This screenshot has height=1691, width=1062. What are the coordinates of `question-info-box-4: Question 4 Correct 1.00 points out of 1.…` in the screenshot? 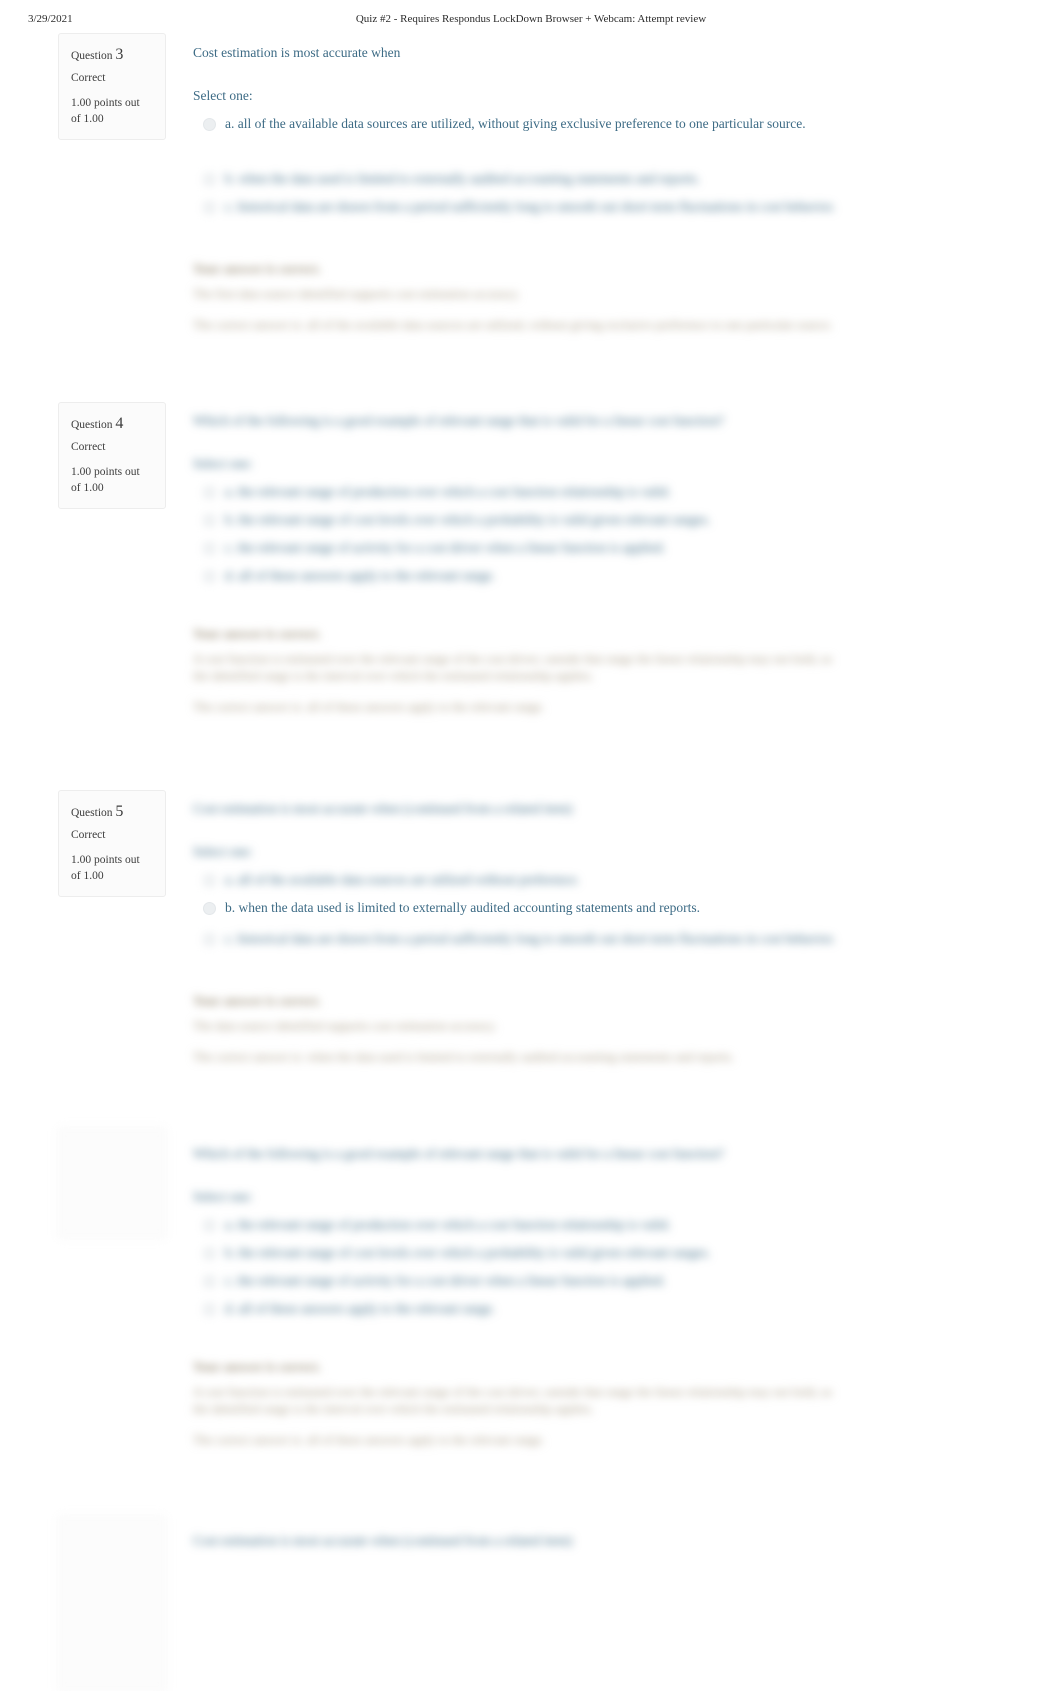 It's located at (112, 455).